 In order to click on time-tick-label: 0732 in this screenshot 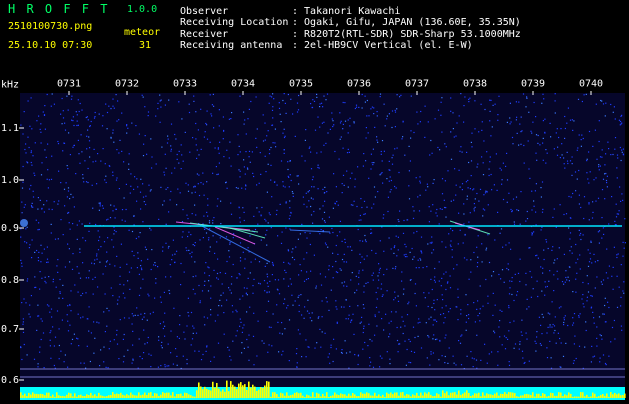, I will do `click(127, 83)`.